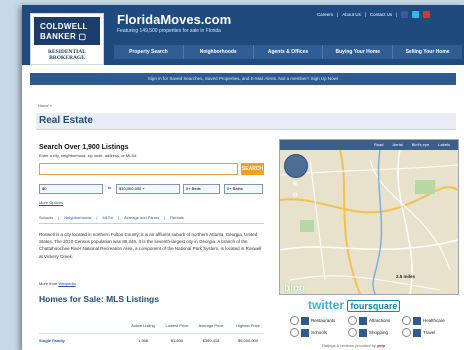 The height and width of the screenshot is (350, 464). What do you see at coordinates (252, 169) in the screenshot?
I see `search-button: SEARCH` at bounding box center [252, 169].